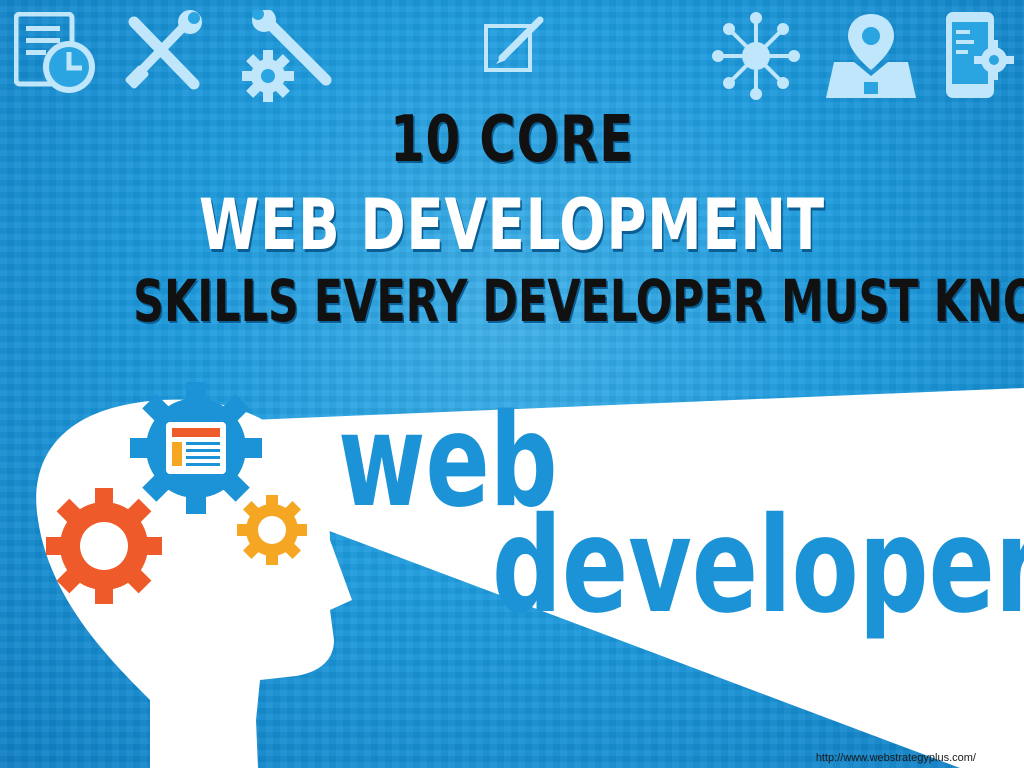  I want to click on footer-url: http://www.webstrategyplus.com/, so click(895, 758).